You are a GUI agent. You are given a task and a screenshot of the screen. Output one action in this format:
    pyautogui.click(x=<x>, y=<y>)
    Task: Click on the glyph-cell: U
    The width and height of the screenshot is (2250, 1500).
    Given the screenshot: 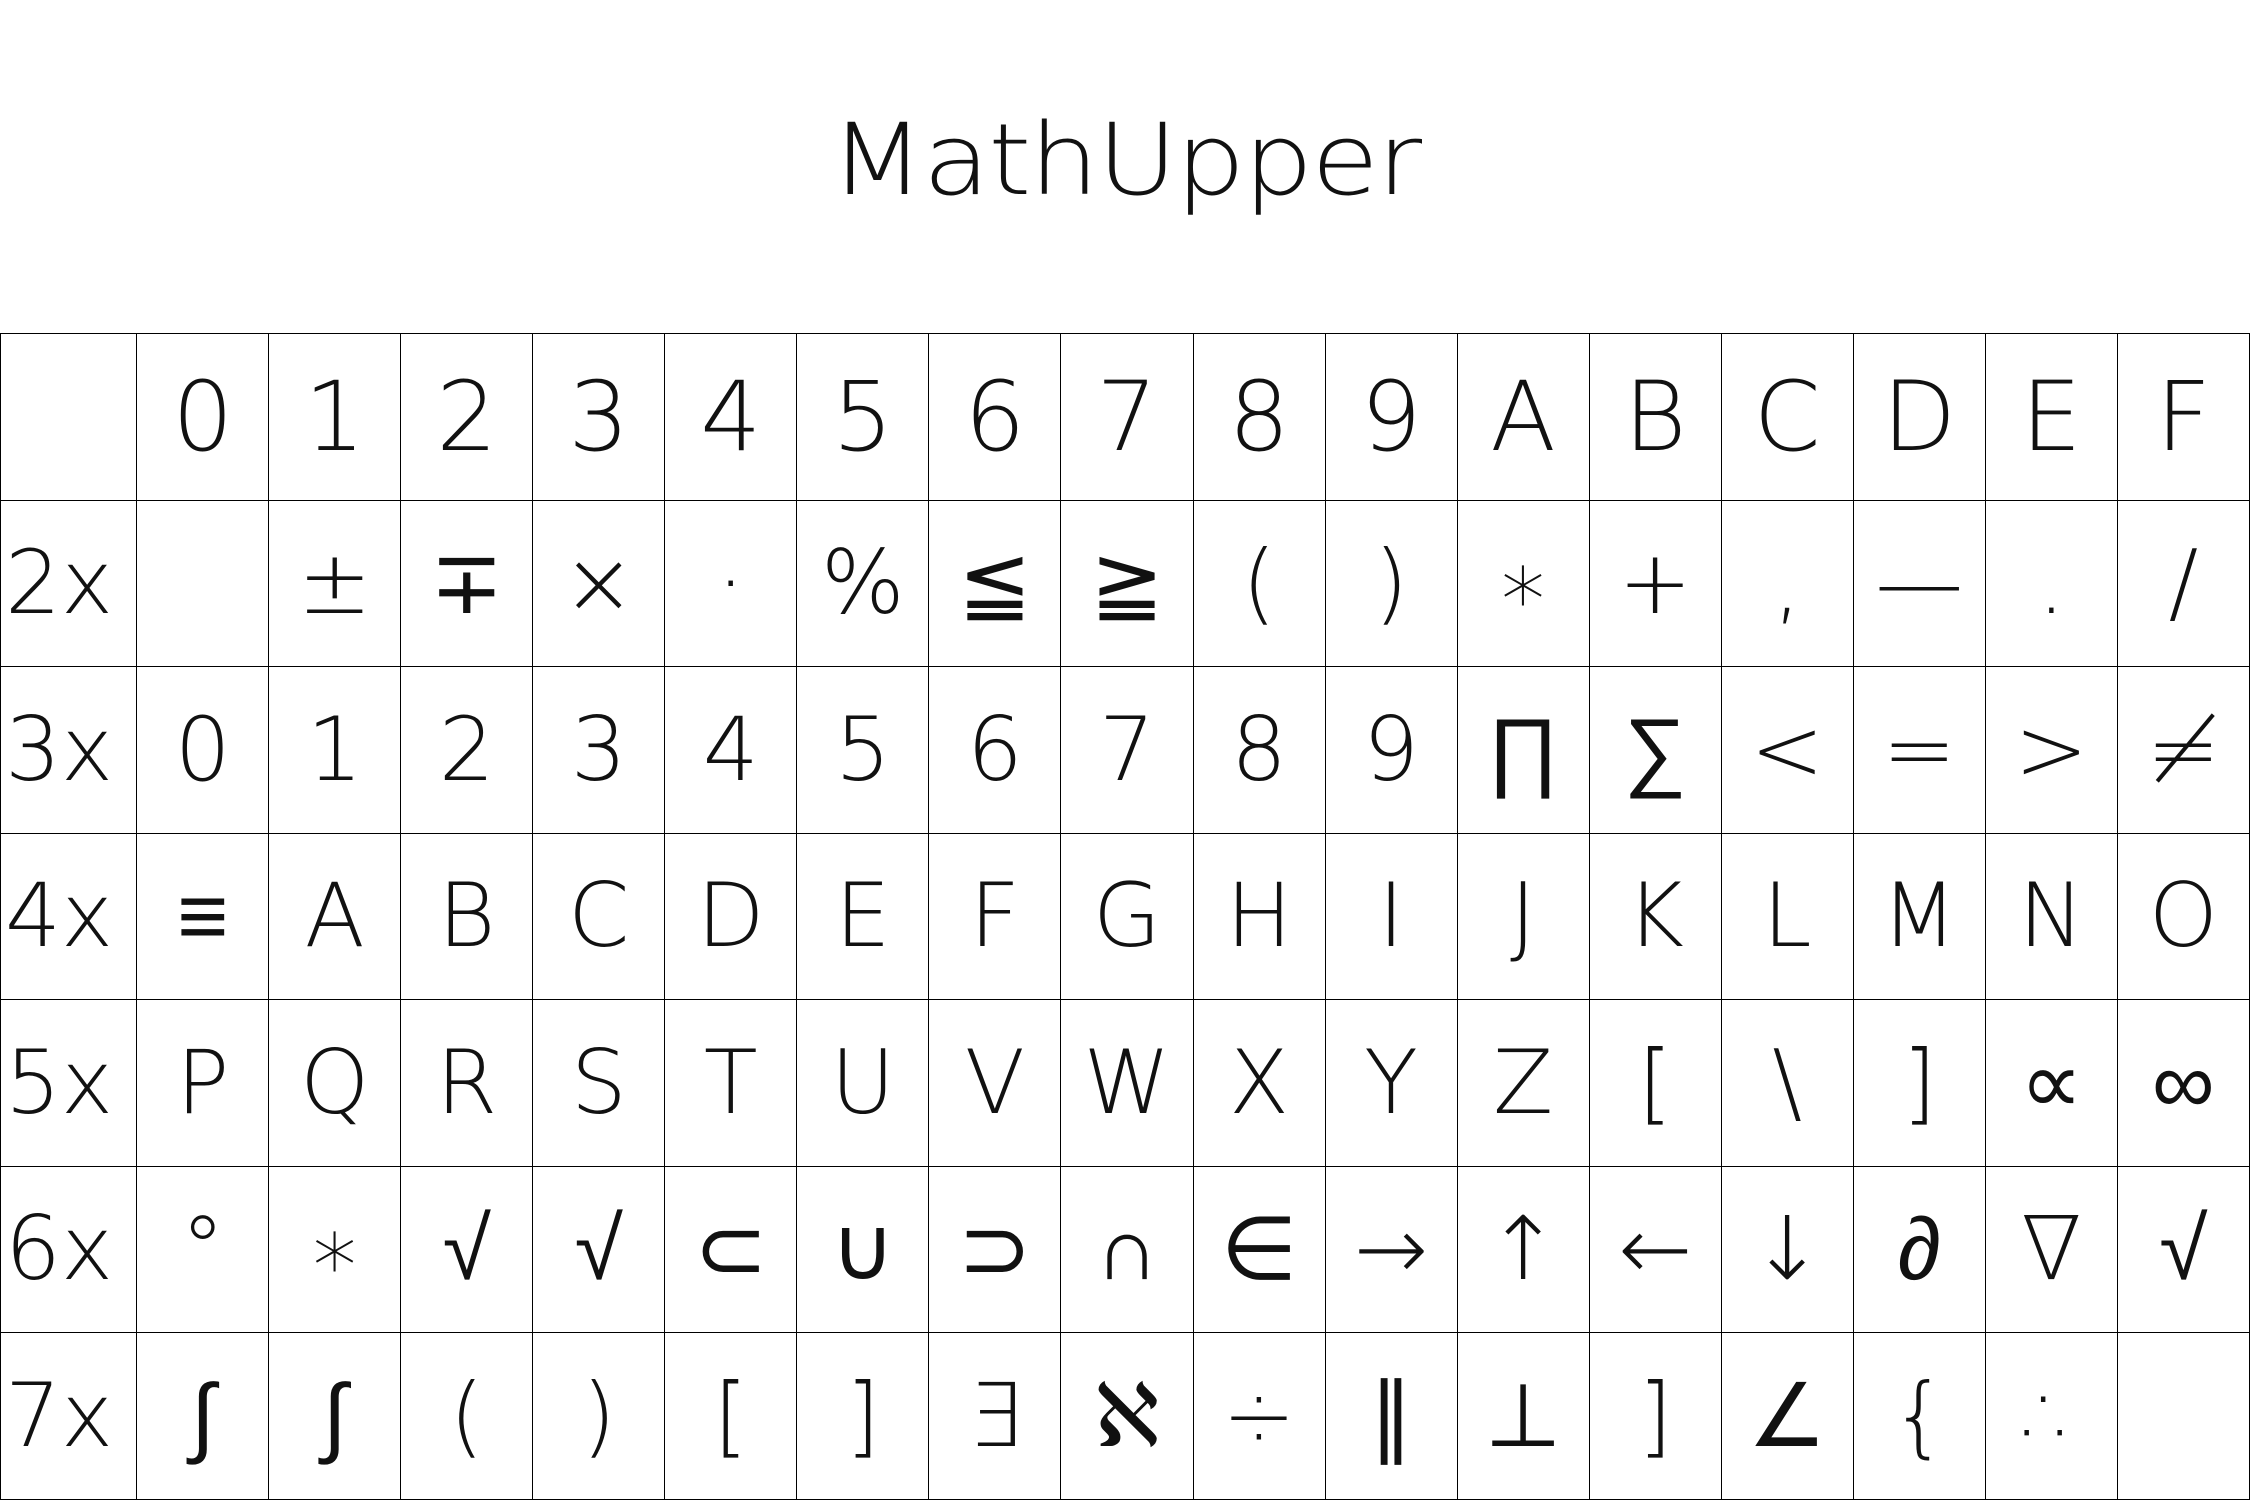 What is the action you would take?
    pyautogui.click(x=863, y=1083)
    